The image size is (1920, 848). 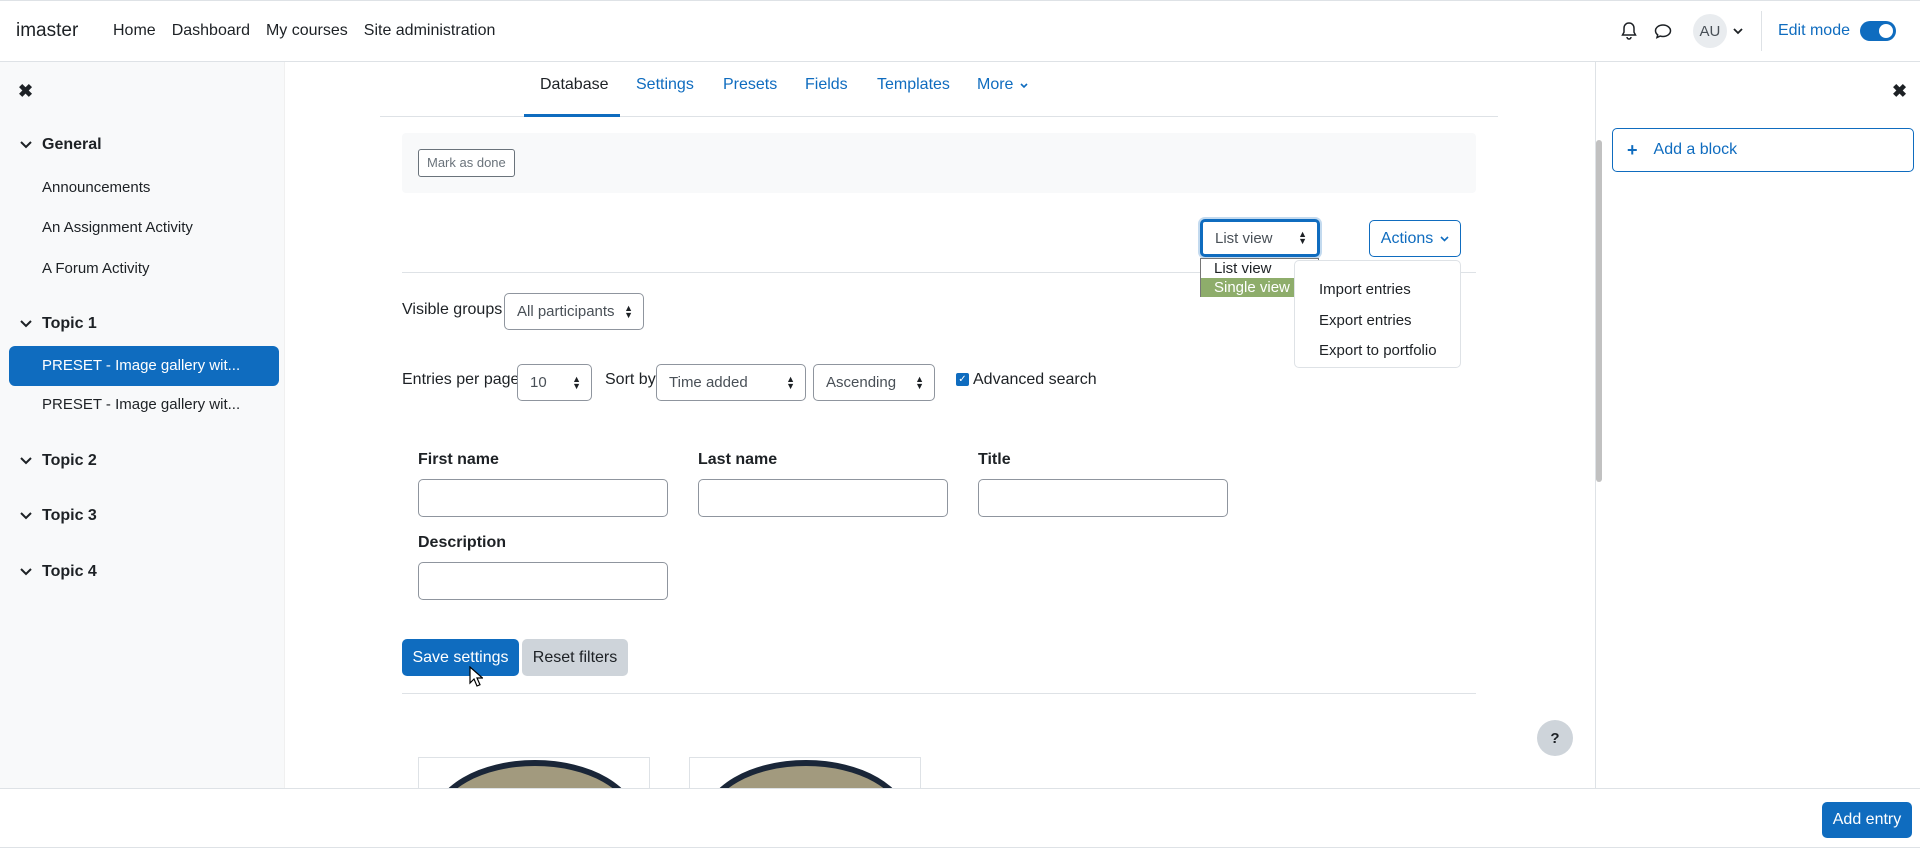 What do you see at coordinates (1768, 31) in the screenshot?
I see `navbar-user-area: AU Edit mode` at bounding box center [1768, 31].